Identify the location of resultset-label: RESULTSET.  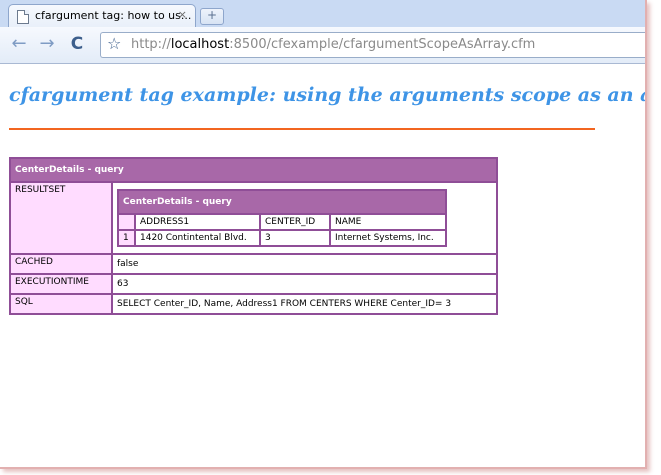
(61, 218).